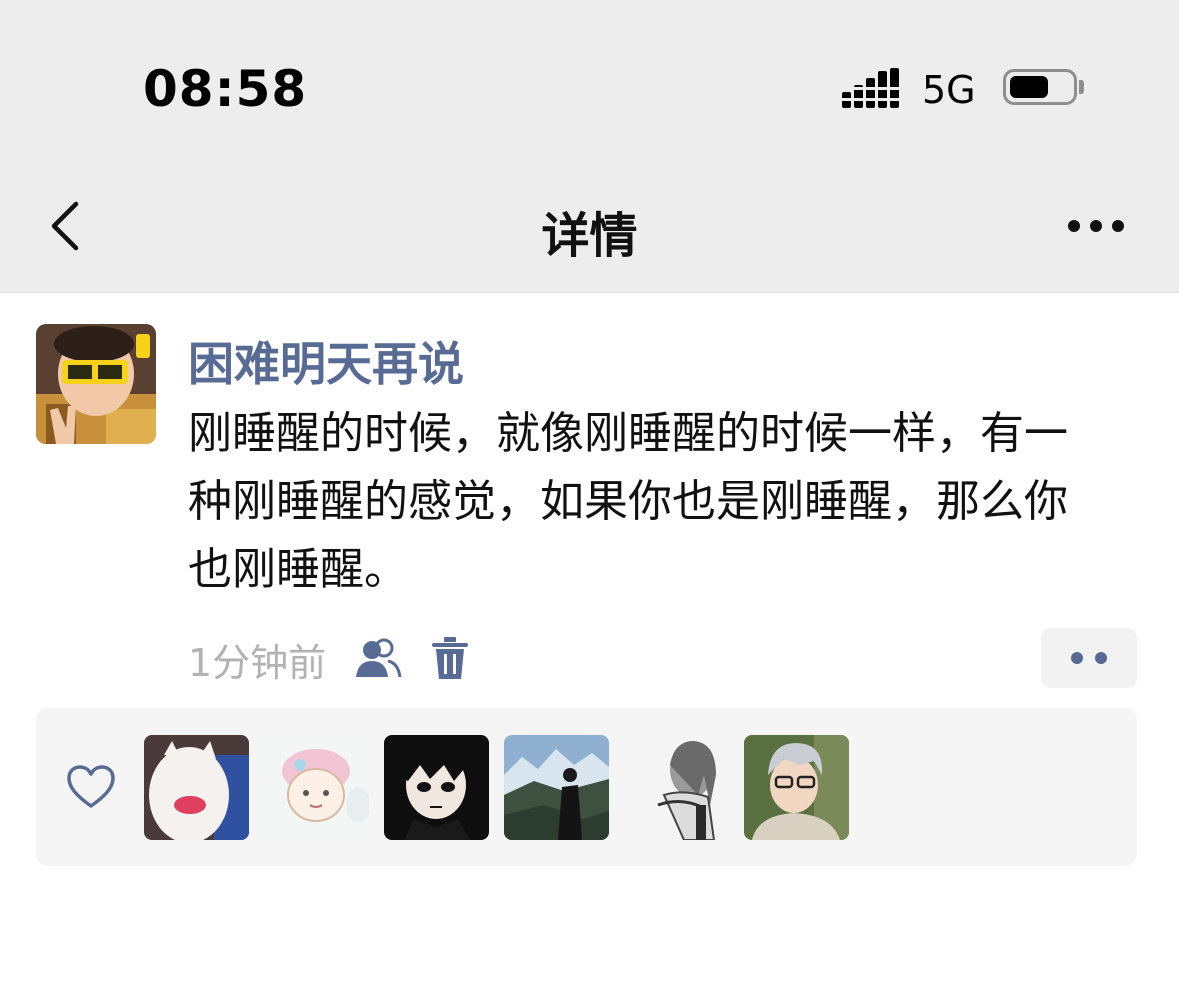 The image size is (1179, 989). What do you see at coordinates (450, 659) in the screenshot?
I see `trash-icon` at bounding box center [450, 659].